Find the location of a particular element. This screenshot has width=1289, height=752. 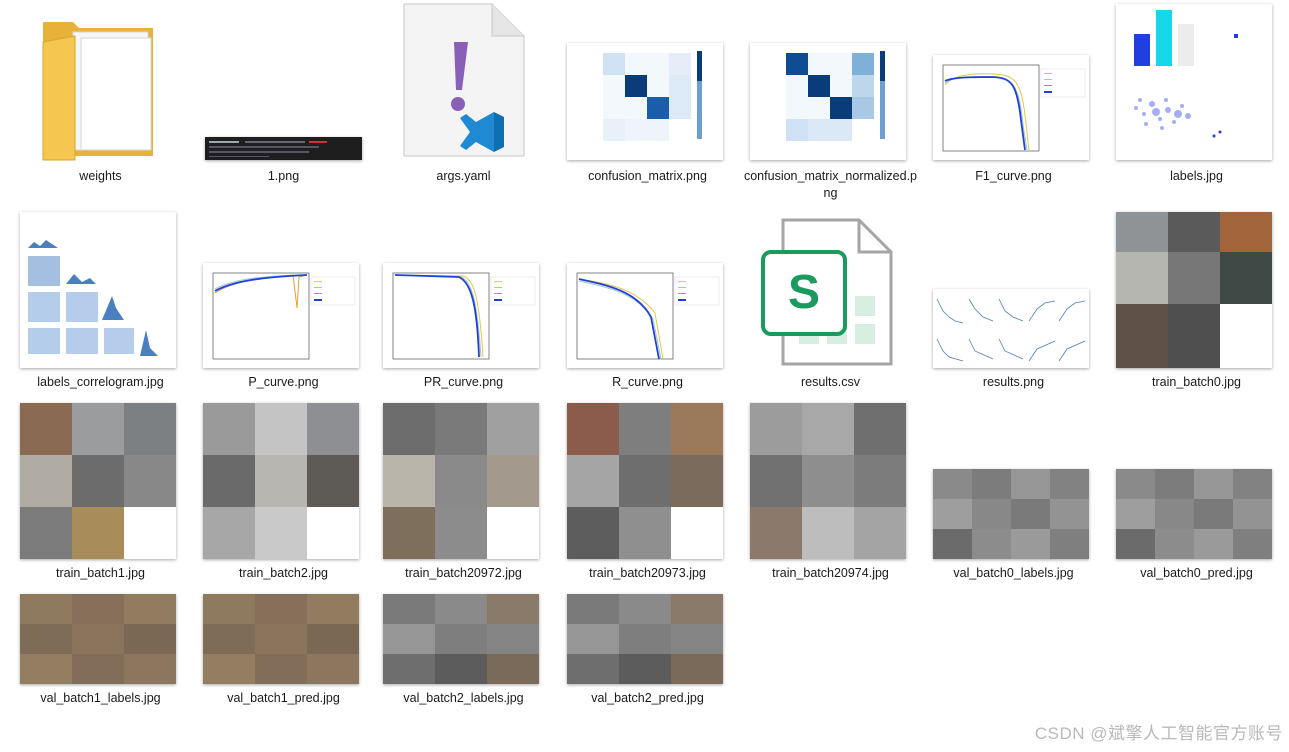

val-batch1-labels-thumbnail is located at coordinates (98, 639).